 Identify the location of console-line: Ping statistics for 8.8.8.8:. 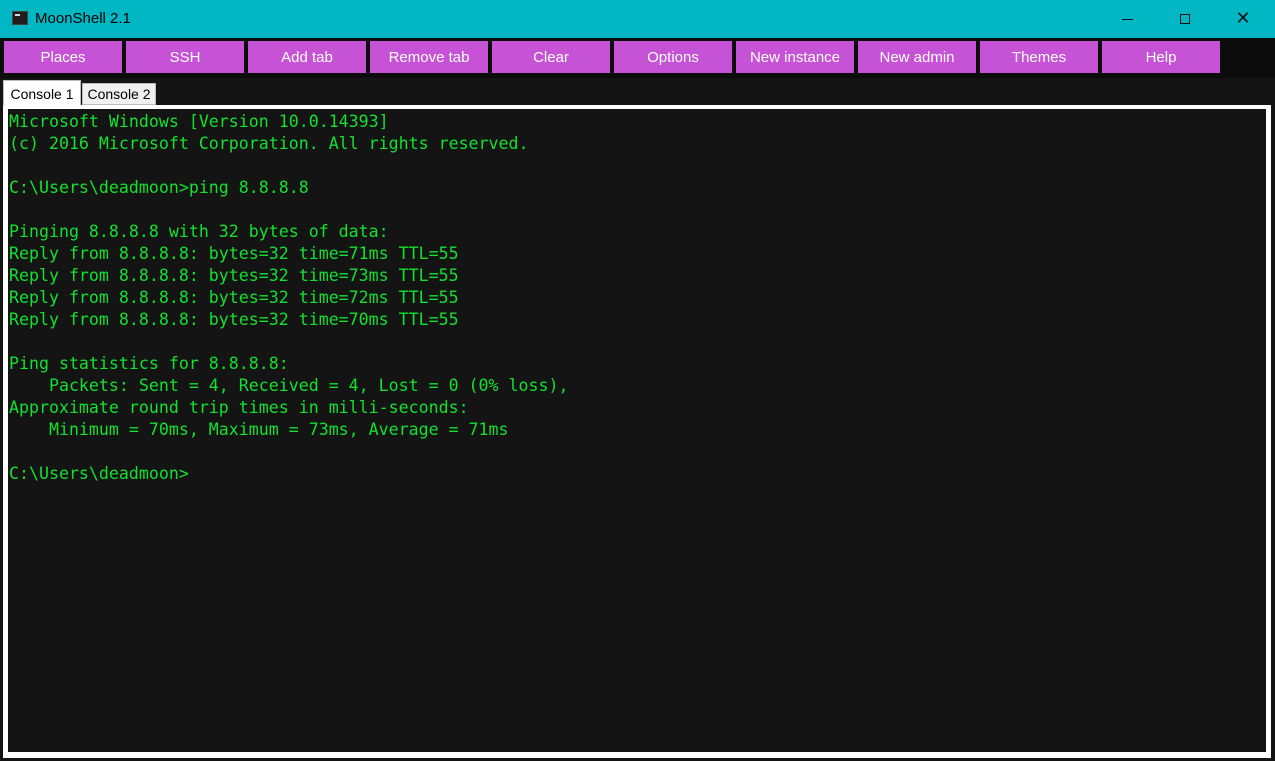
(149, 363).